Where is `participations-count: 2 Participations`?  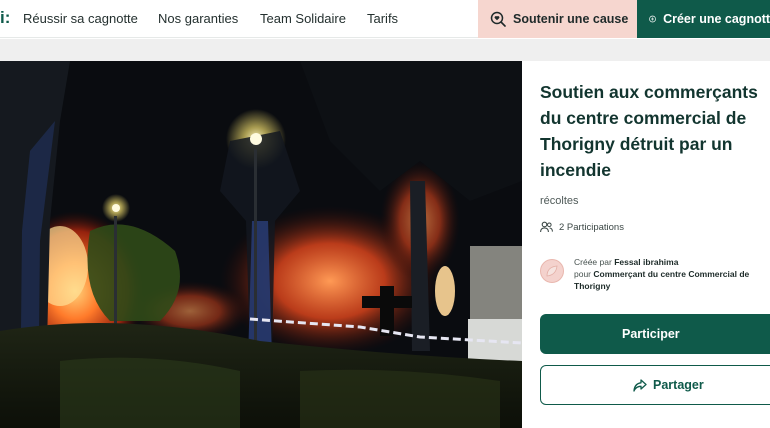
participations-count: 2 Participations is located at coordinates (582, 227).